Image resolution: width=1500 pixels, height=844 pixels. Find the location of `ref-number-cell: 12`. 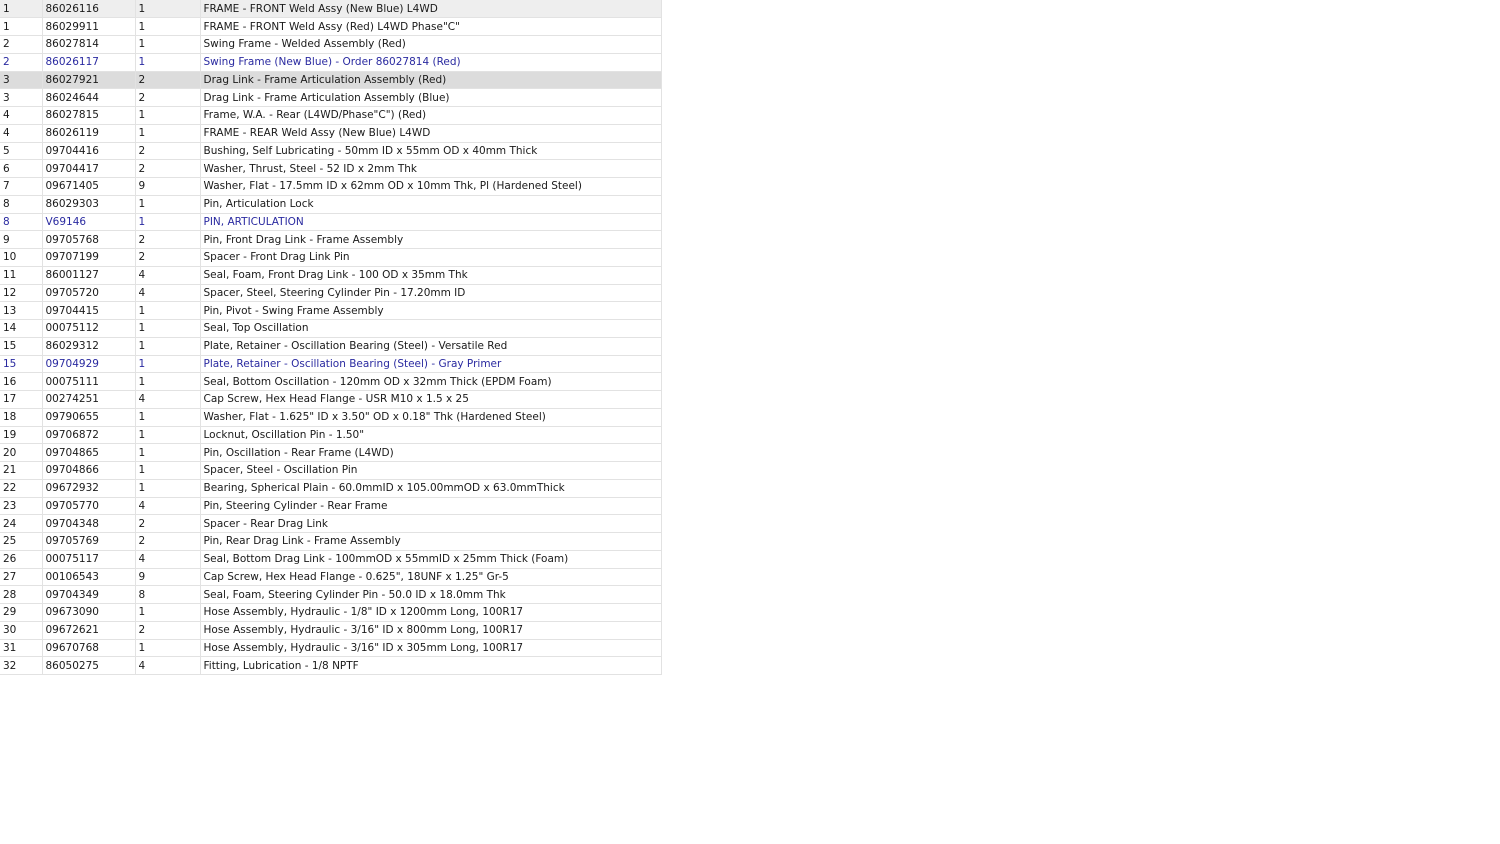

ref-number-cell: 12 is located at coordinates (21, 293).